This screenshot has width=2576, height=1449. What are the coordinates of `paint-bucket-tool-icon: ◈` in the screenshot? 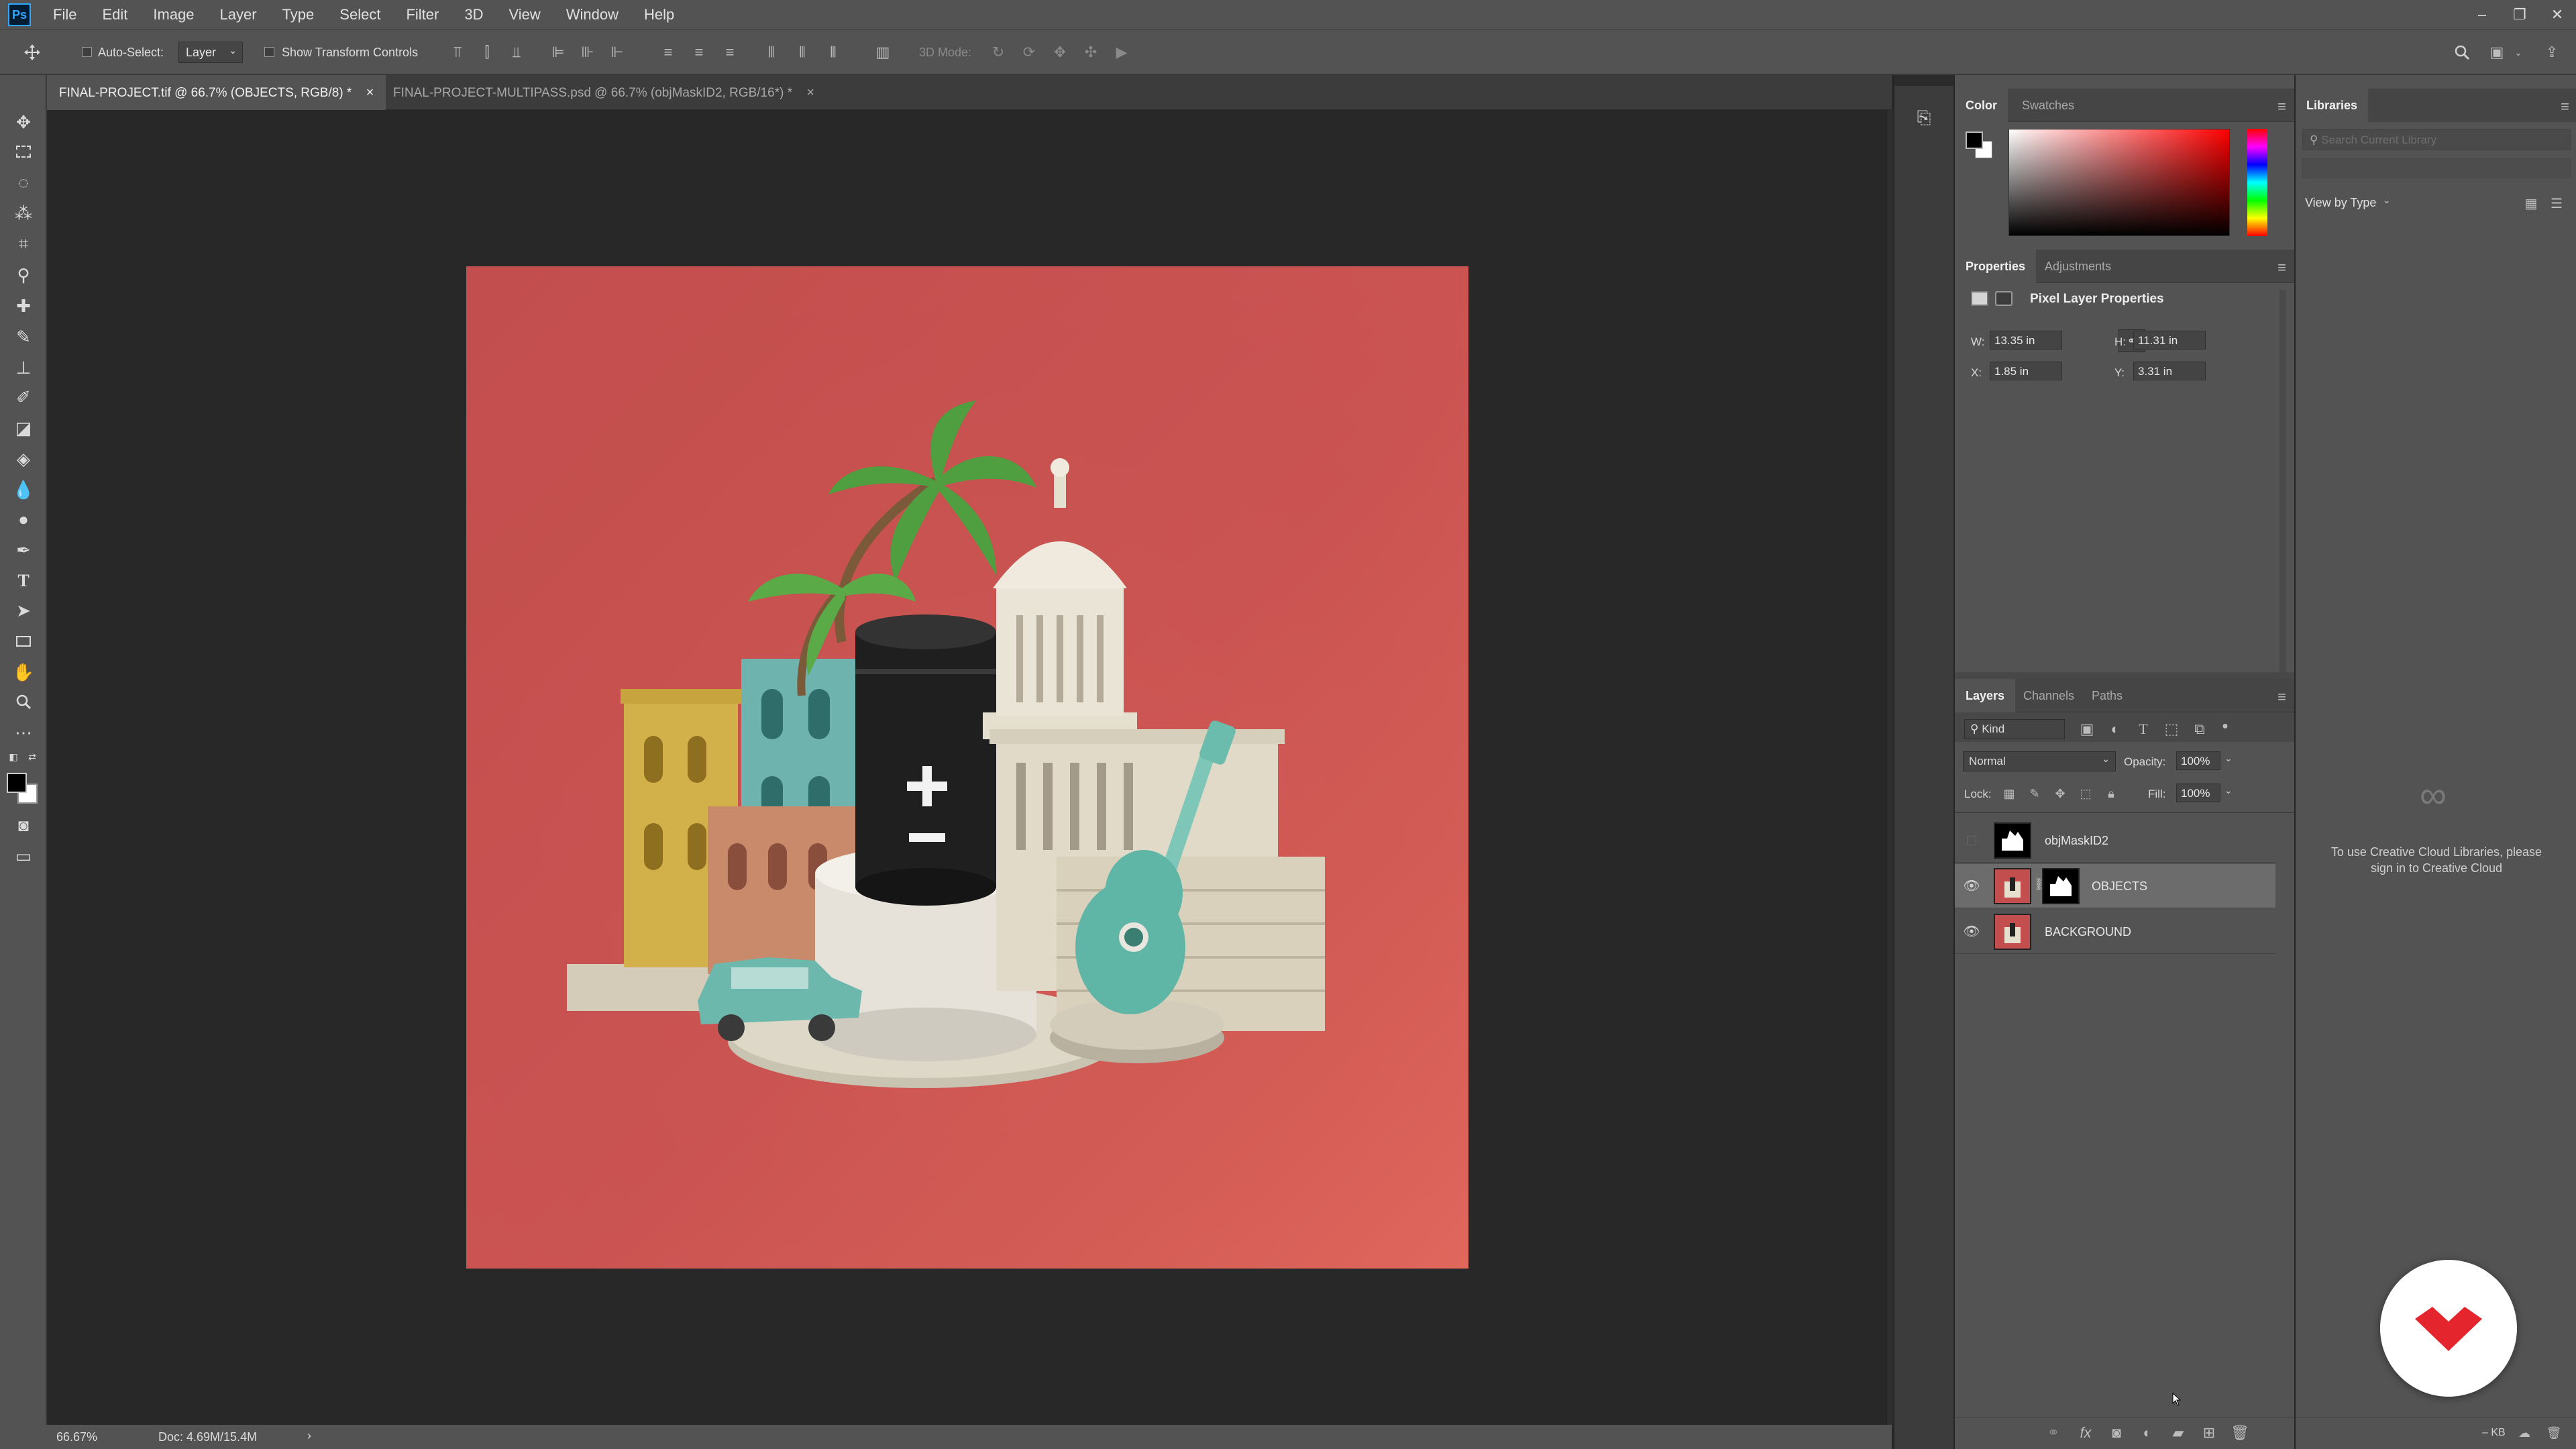 It's located at (23, 459).